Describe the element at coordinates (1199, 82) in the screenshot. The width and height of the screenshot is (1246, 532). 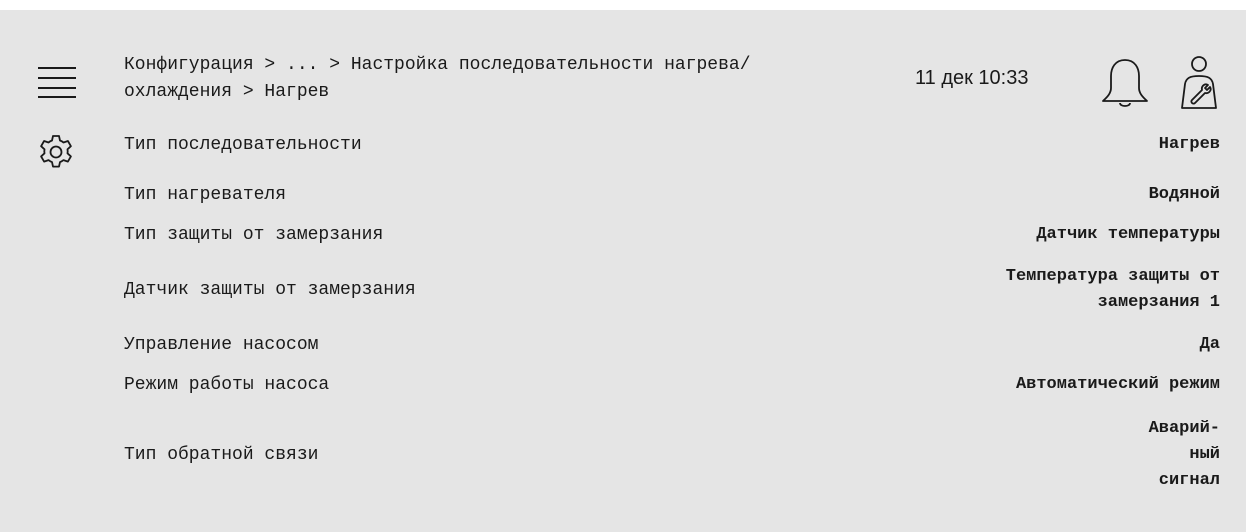
I see `service-user-icon` at that location.